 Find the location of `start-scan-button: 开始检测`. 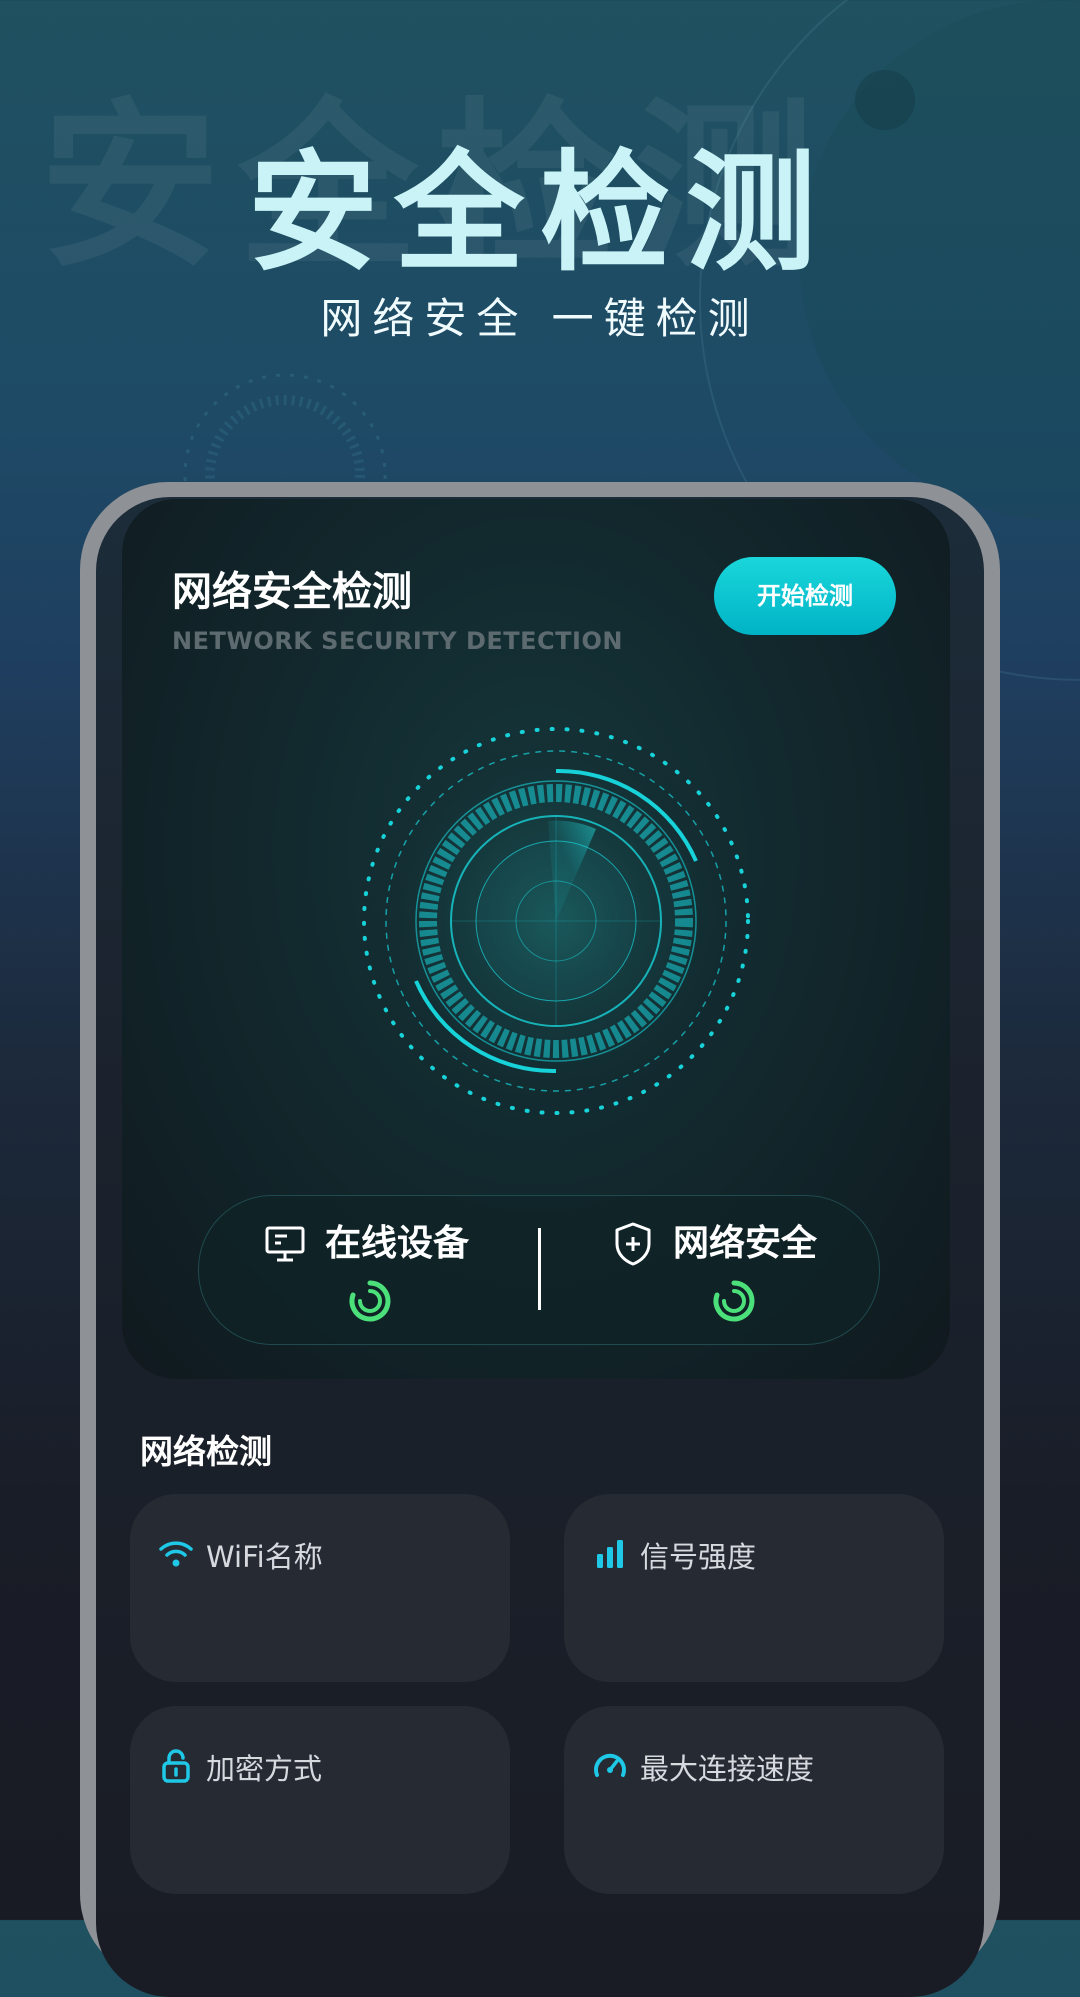

start-scan-button: 开始检测 is located at coordinates (805, 596).